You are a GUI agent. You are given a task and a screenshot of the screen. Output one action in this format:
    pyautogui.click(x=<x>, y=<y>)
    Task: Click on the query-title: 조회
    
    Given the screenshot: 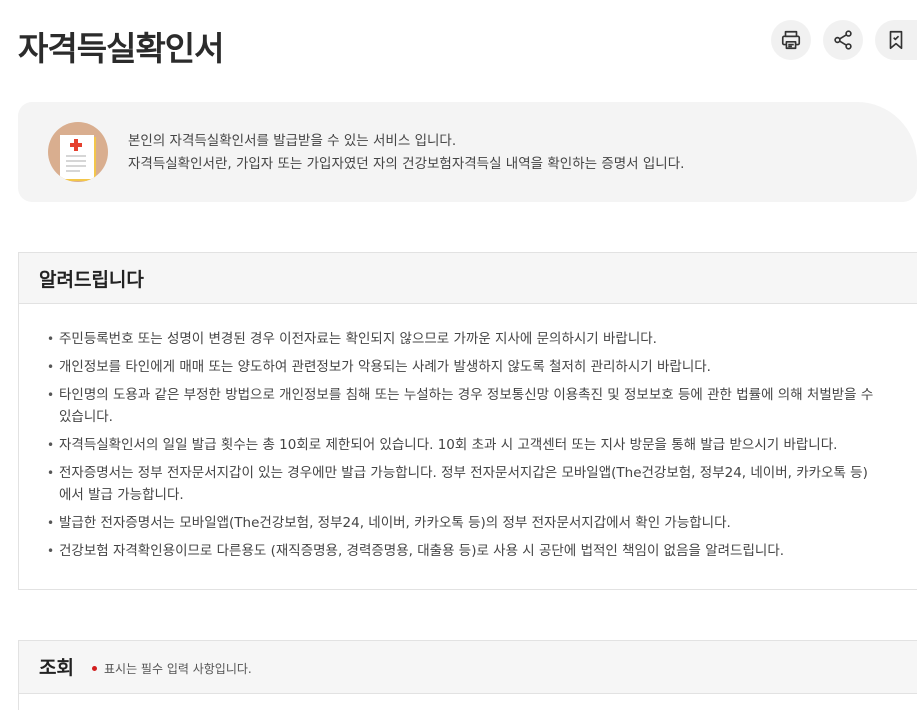 What is the action you would take?
    pyautogui.click(x=56, y=668)
    